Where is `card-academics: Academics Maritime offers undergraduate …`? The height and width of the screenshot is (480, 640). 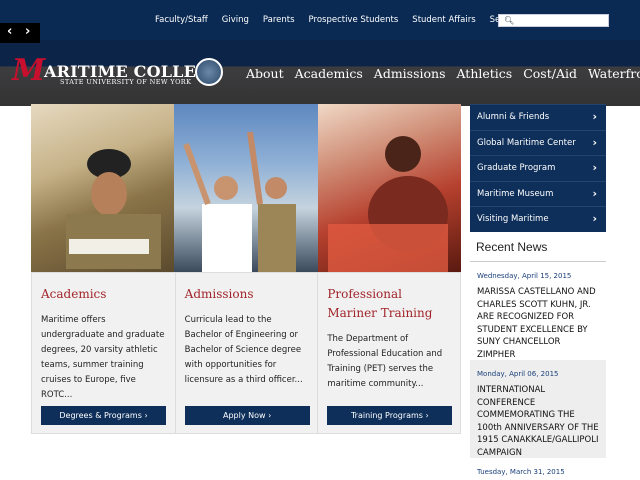
card-academics: Academics Maritime offers undergraduate … is located at coordinates (103, 353).